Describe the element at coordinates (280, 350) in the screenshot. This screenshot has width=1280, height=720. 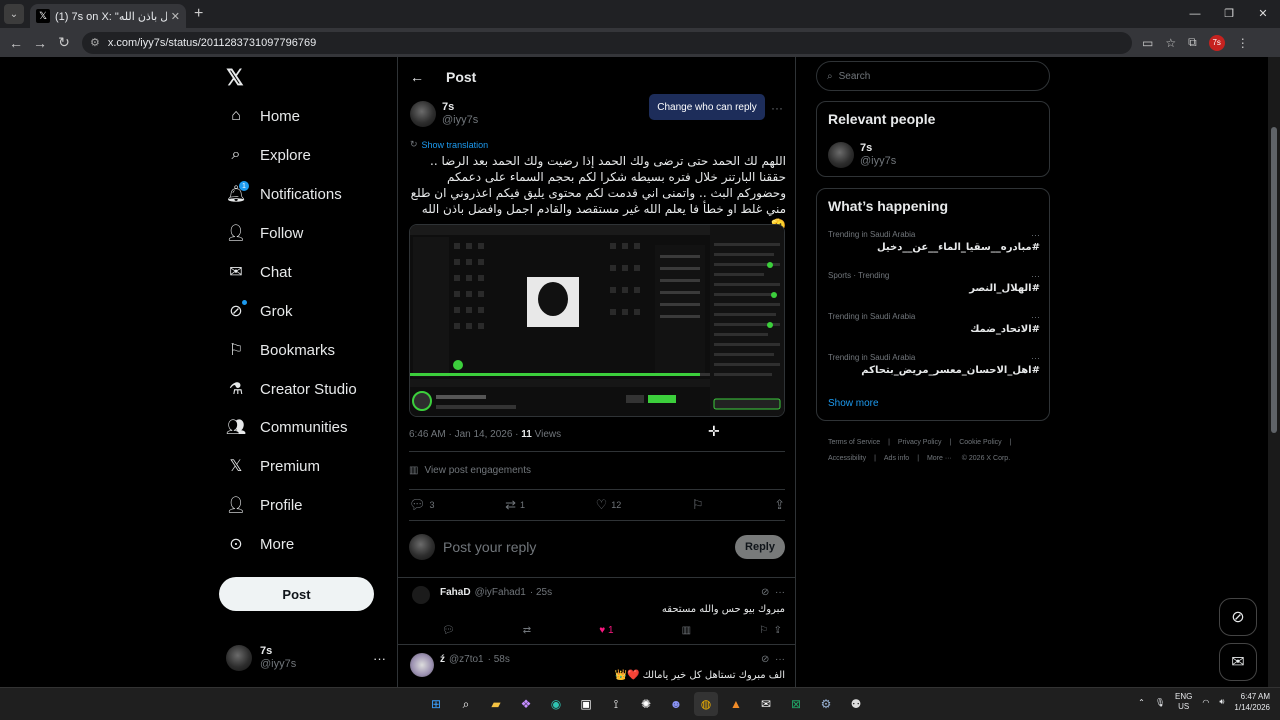
I see `nav-item-bookmarks: ⚐ Bookmarks` at that location.